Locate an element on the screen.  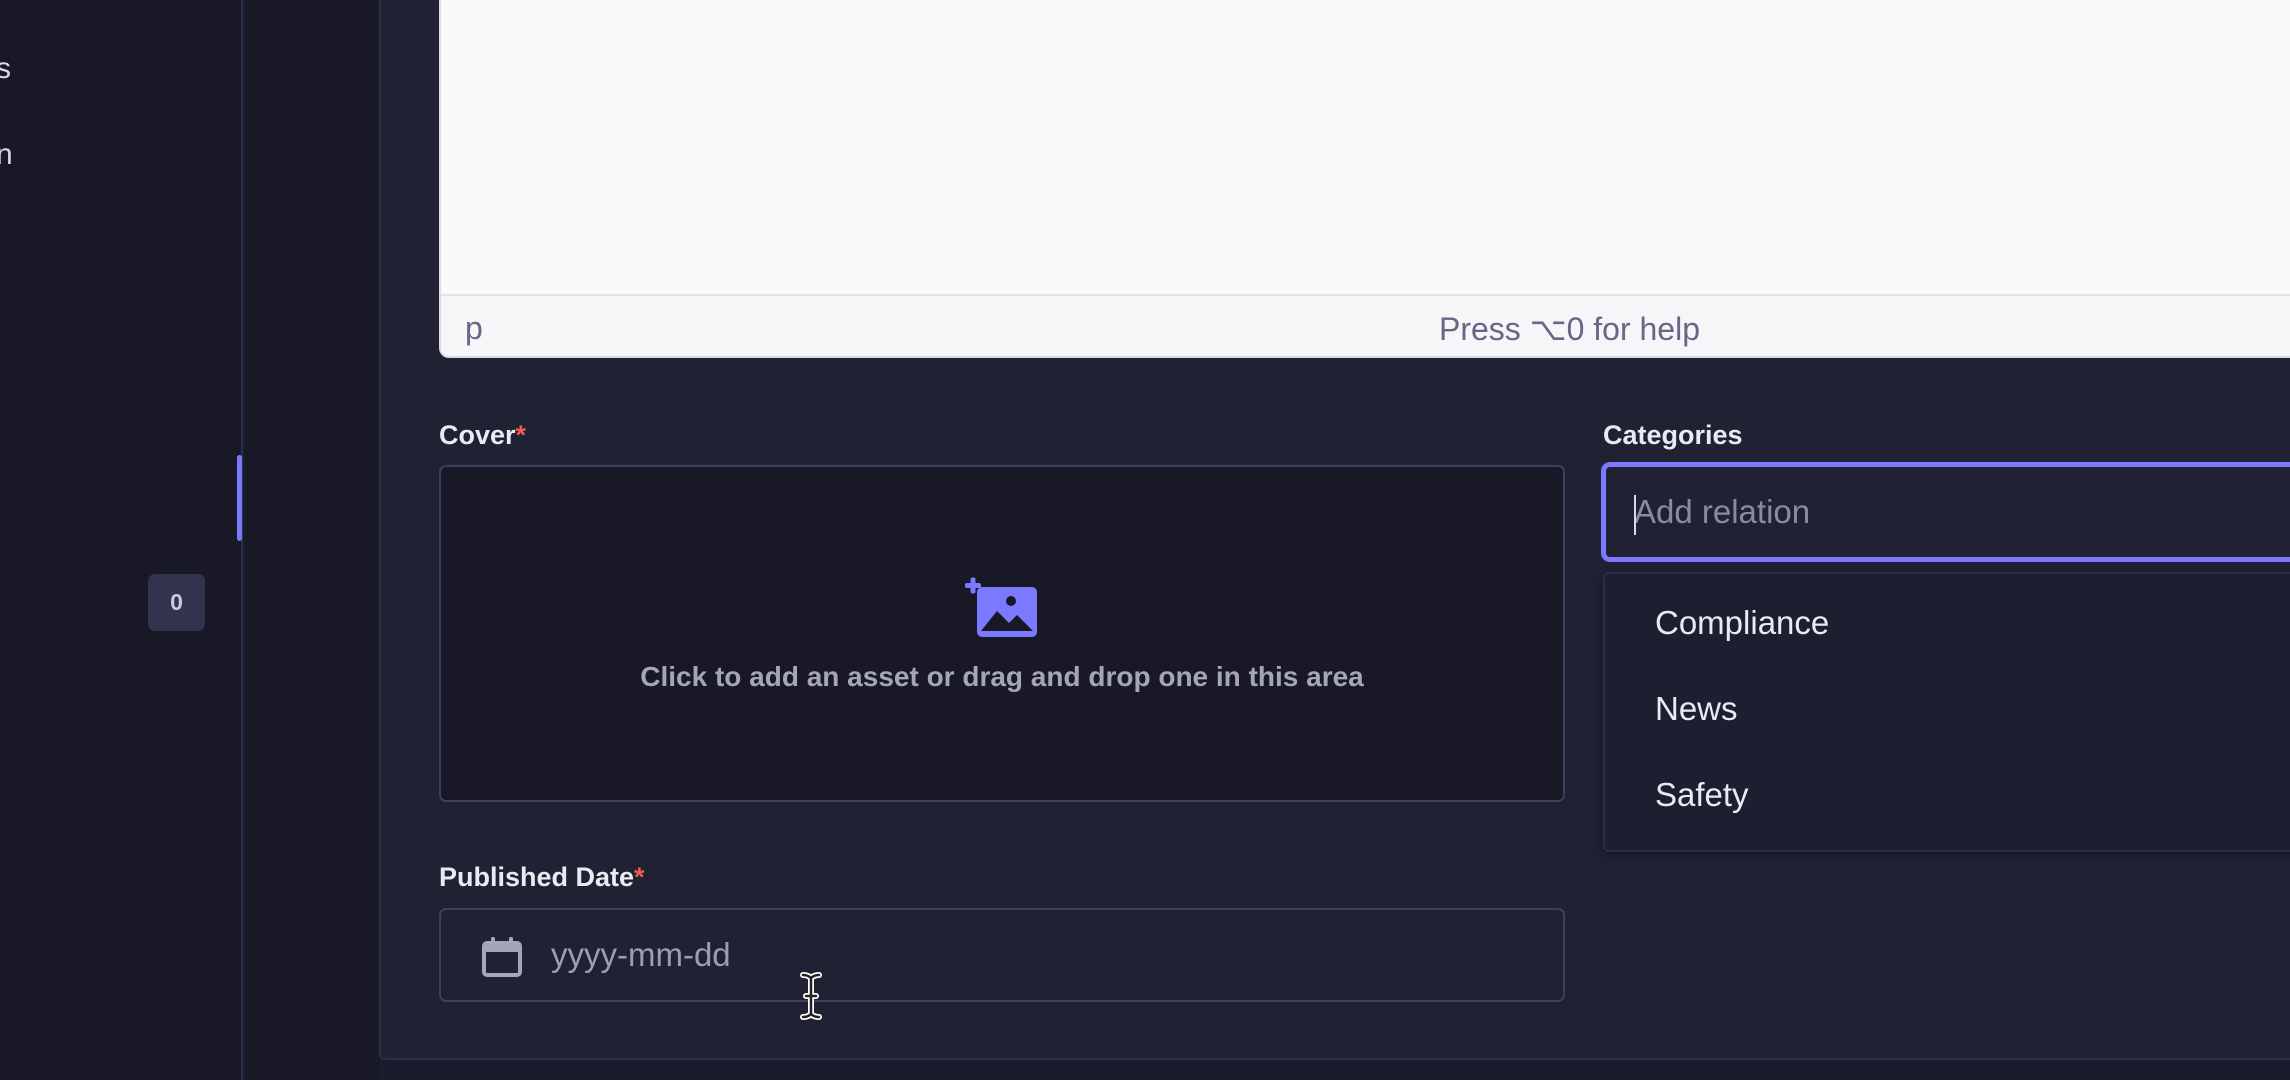
published-date-input is located at coordinates (1001, 955).